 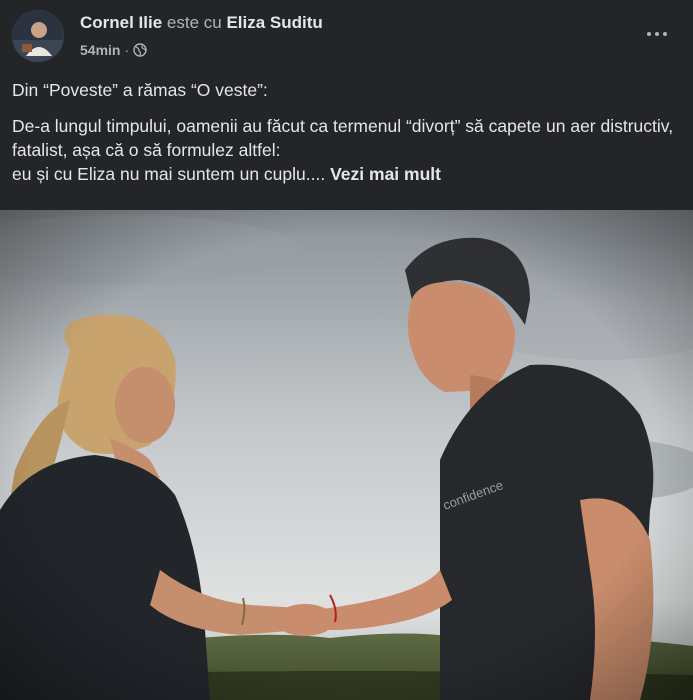 I want to click on post-time: 54min, so click(x=100, y=50).